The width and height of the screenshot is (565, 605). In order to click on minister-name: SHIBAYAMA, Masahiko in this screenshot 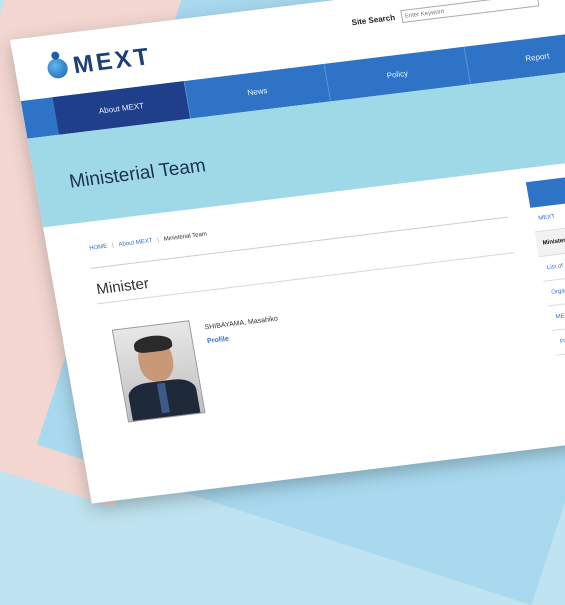, I will do `click(241, 323)`.